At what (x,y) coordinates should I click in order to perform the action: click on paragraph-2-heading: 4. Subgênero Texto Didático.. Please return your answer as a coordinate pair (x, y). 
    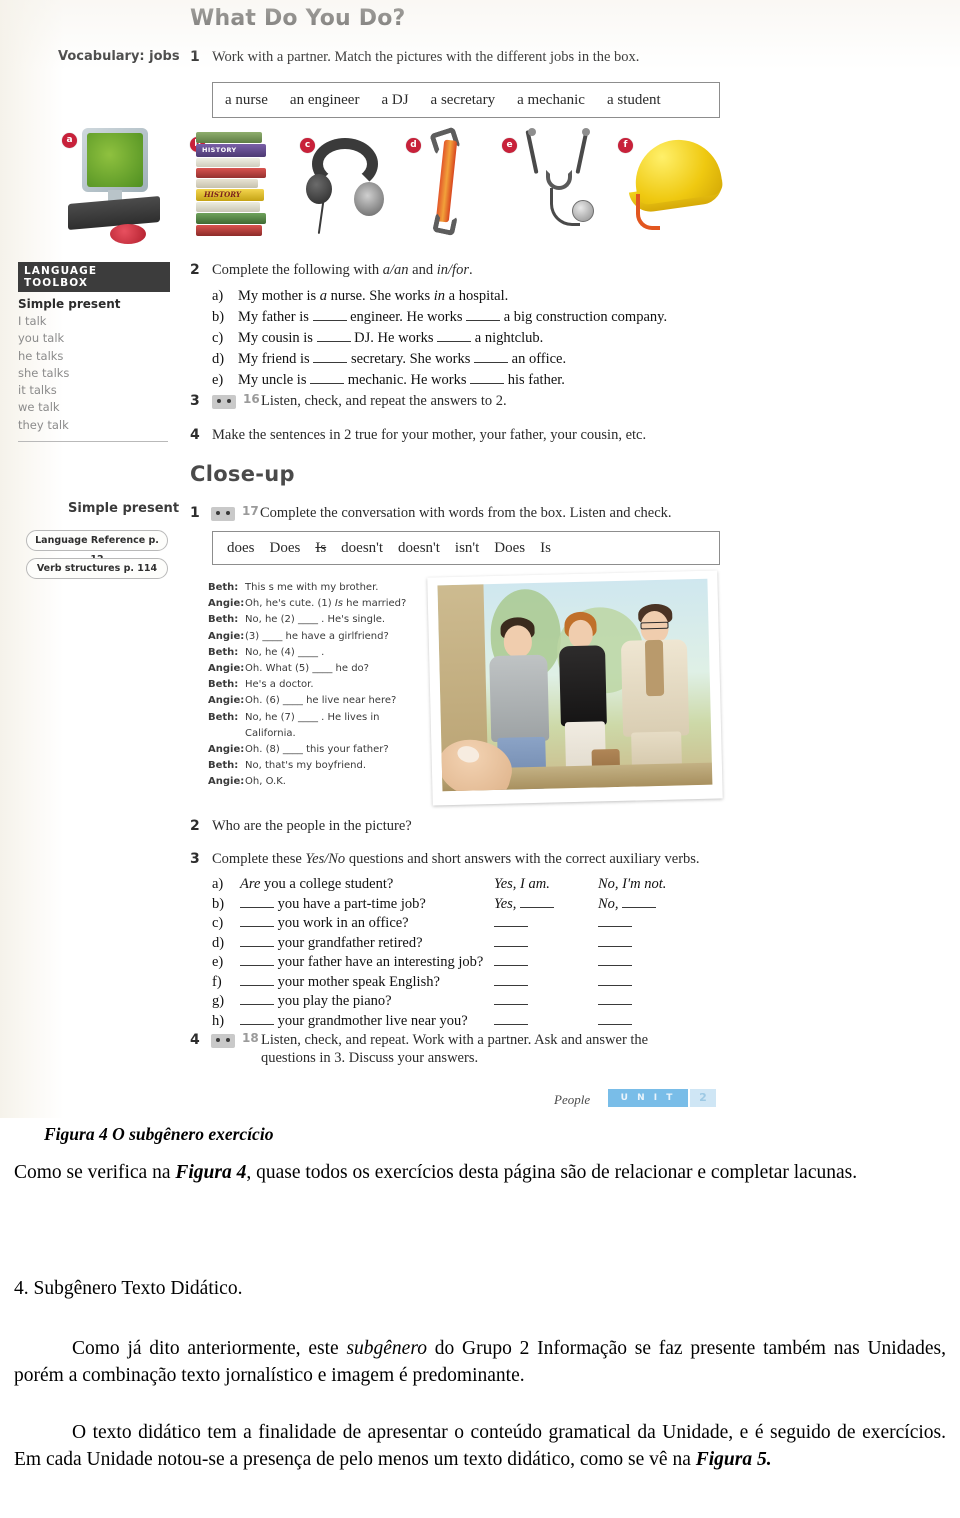
    Looking at the image, I should click on (128, 1288).